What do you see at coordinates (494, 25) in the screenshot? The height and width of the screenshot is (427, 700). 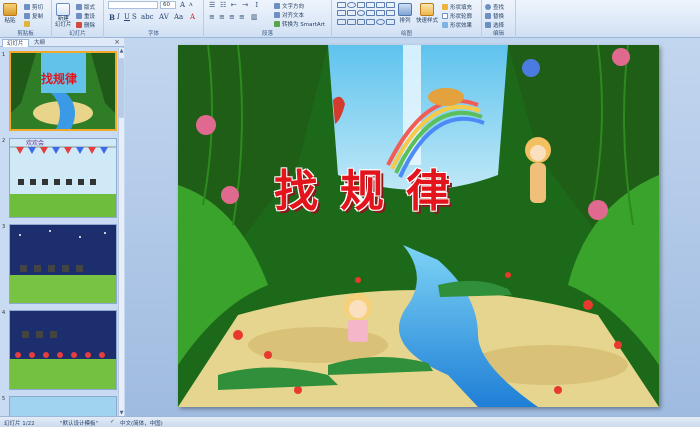 I see `select-button: 选择` at bounding box center [494, 25].